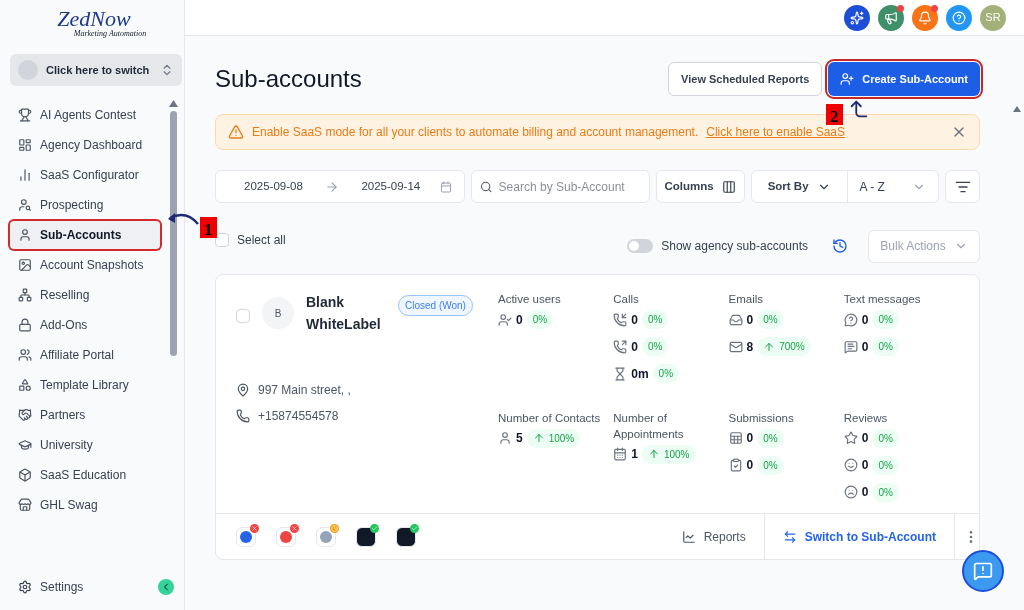 The height and width of the screenshot is (610, 1024). Describe the element at coordinates (634, 454) in the screenshot. I see `stat-value: 1` at that location.